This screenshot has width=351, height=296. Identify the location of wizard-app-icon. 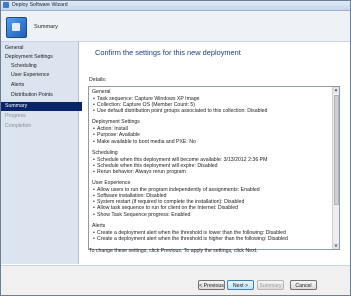
(6, 5).